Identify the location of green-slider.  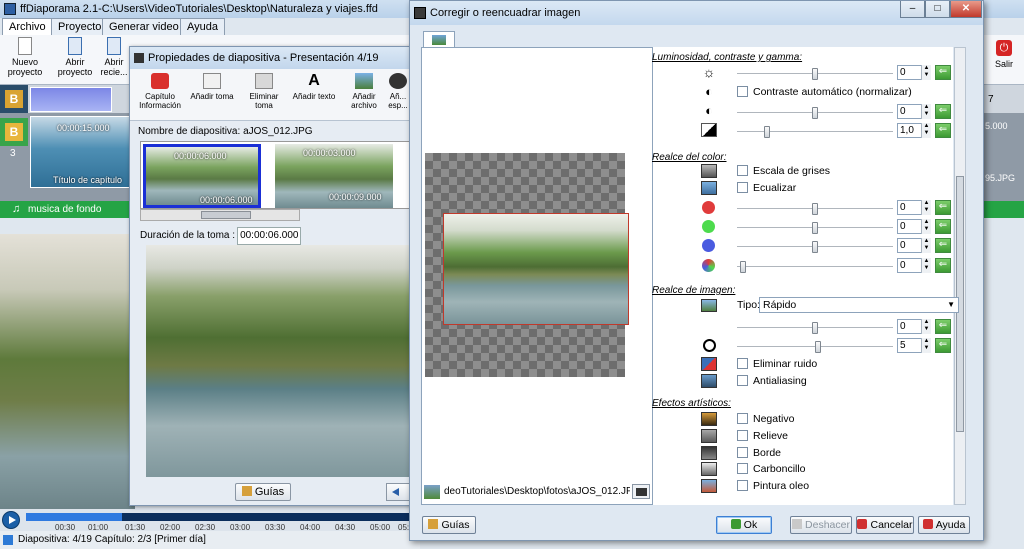
(815, 228).